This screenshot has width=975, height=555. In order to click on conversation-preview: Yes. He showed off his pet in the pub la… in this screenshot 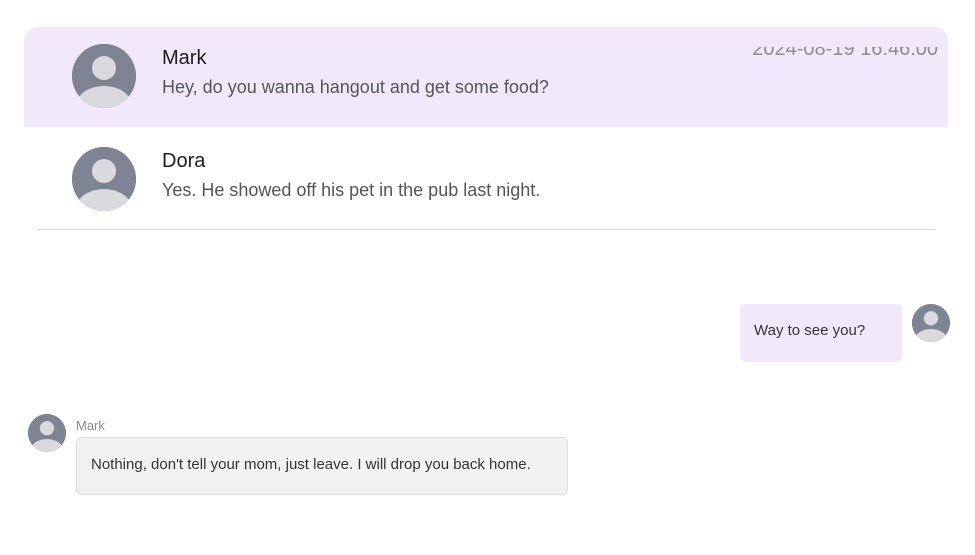, I will do `click(351, 190)`.